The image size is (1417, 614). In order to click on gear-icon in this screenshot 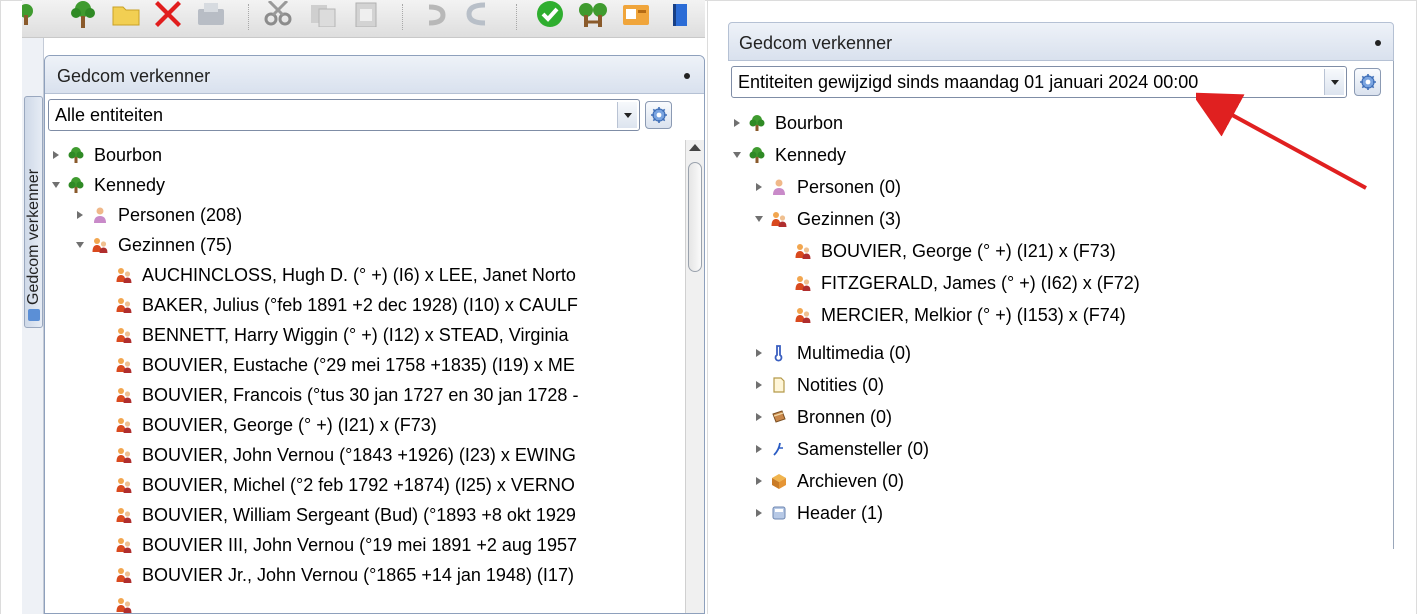, I will do `click(659, 115)`.